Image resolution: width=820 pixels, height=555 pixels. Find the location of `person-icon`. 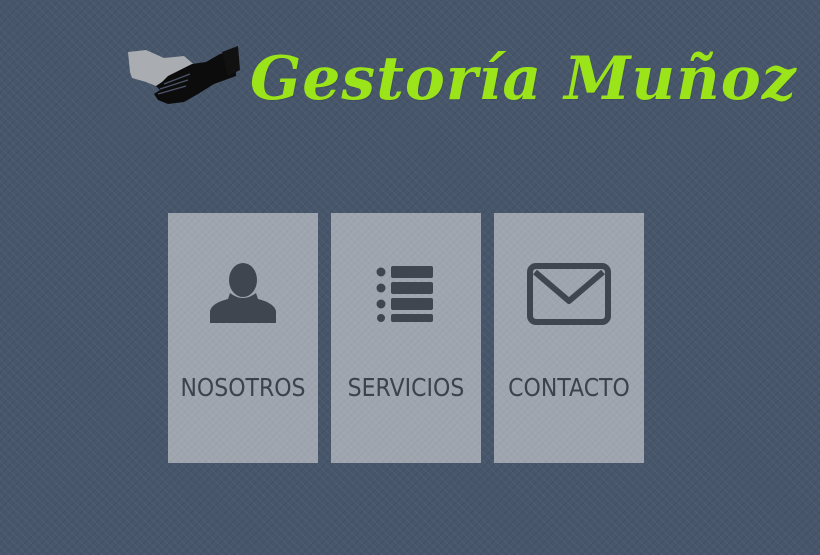

person-icon is located at coordinates (243, 294).